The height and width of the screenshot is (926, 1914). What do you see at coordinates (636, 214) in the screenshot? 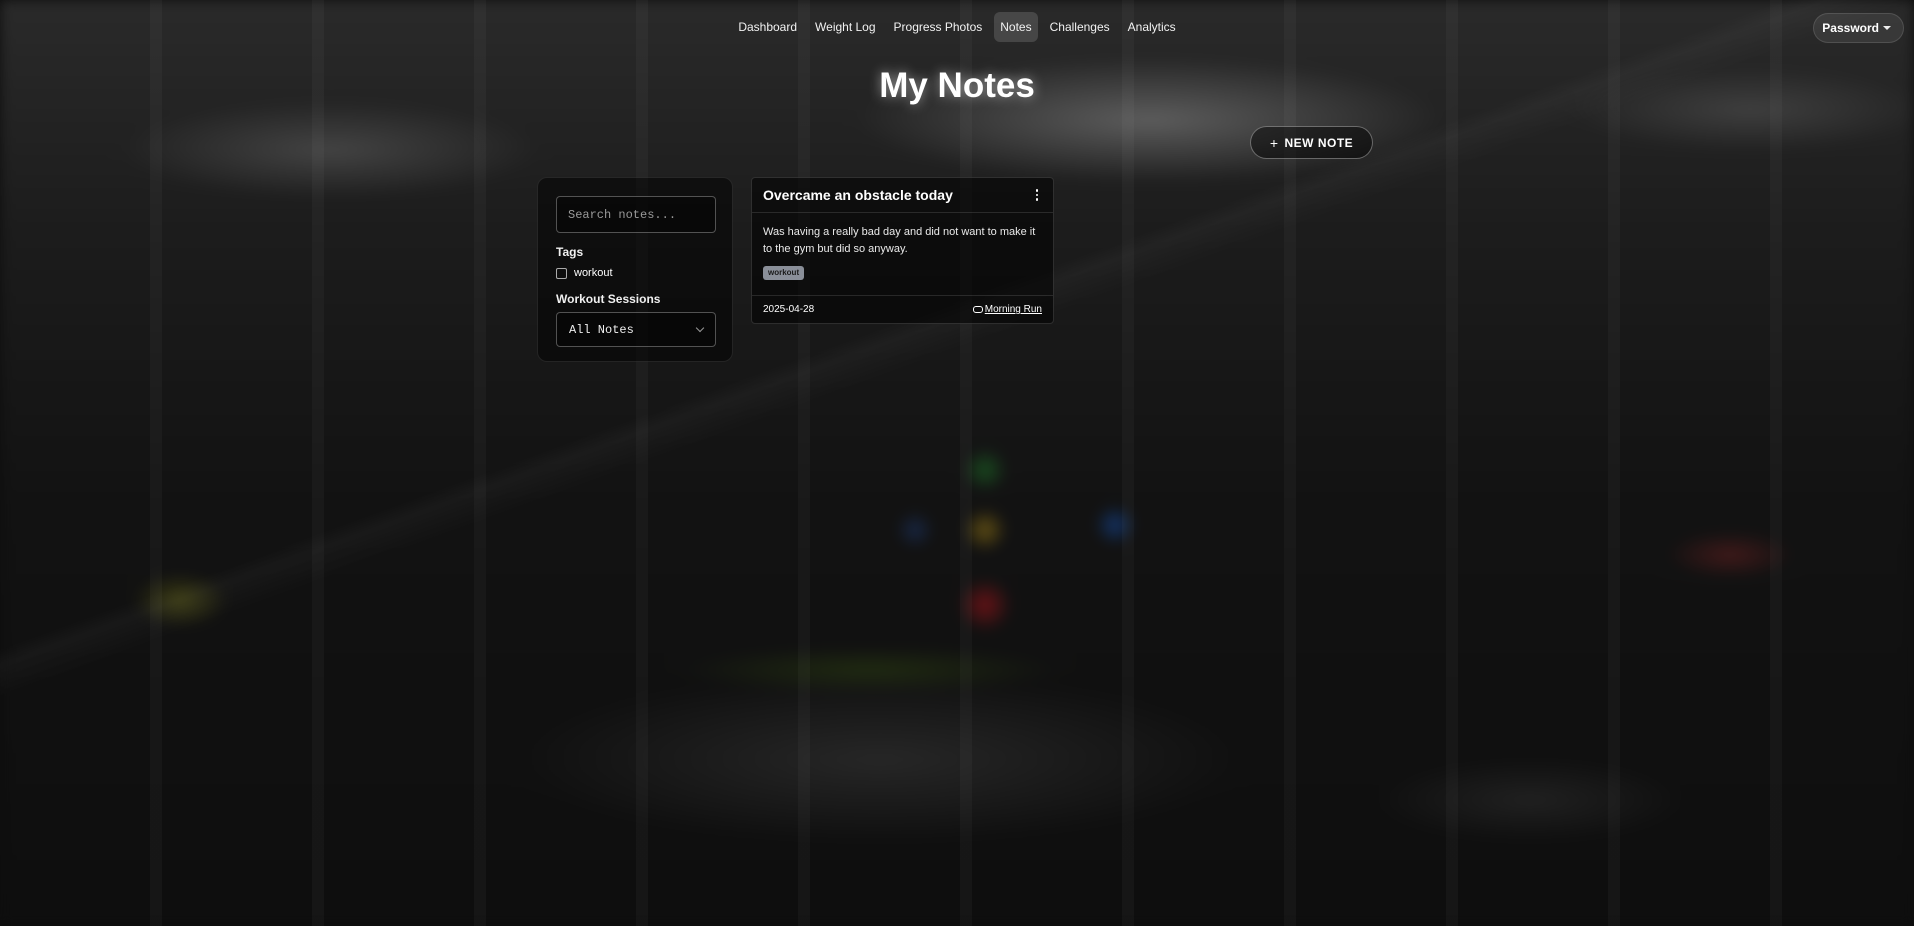
I see `search-input` at bounding box center [636, 214].